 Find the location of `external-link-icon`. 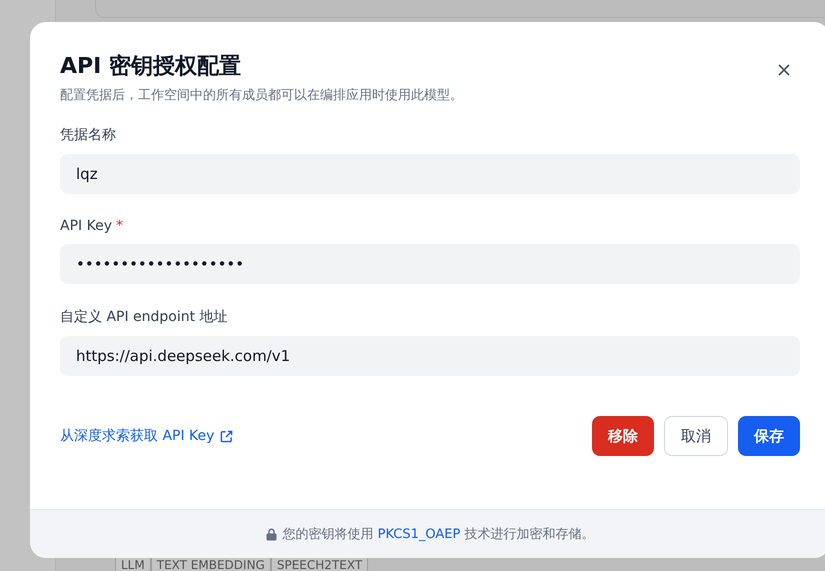

external-link-icon is located at coordinates (227, 436).